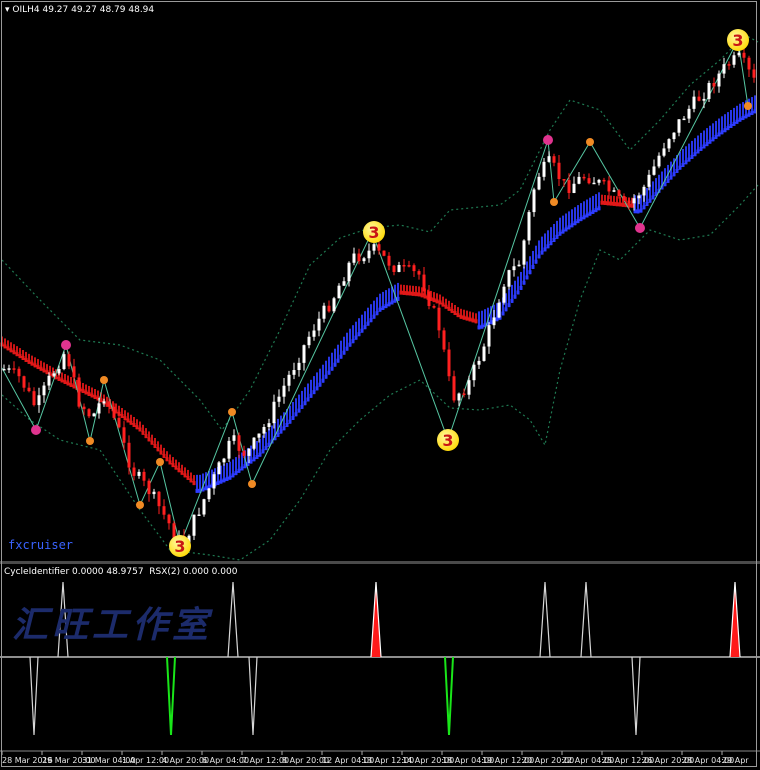 Image resolution: width=760 pixels, height=770 pixels. What do you see at coordinates (735, 619) in the screenshot?
I see `red-cycle-spike` at bounding box center [735, 619].